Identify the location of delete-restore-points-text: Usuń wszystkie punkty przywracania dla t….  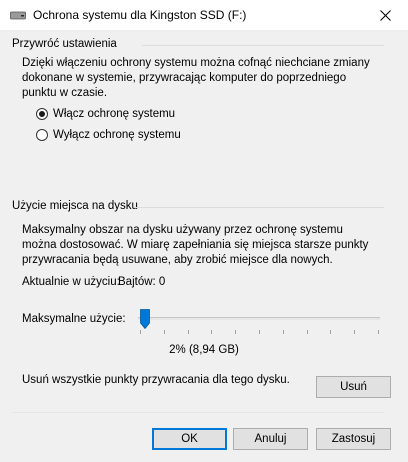
(156, 380).